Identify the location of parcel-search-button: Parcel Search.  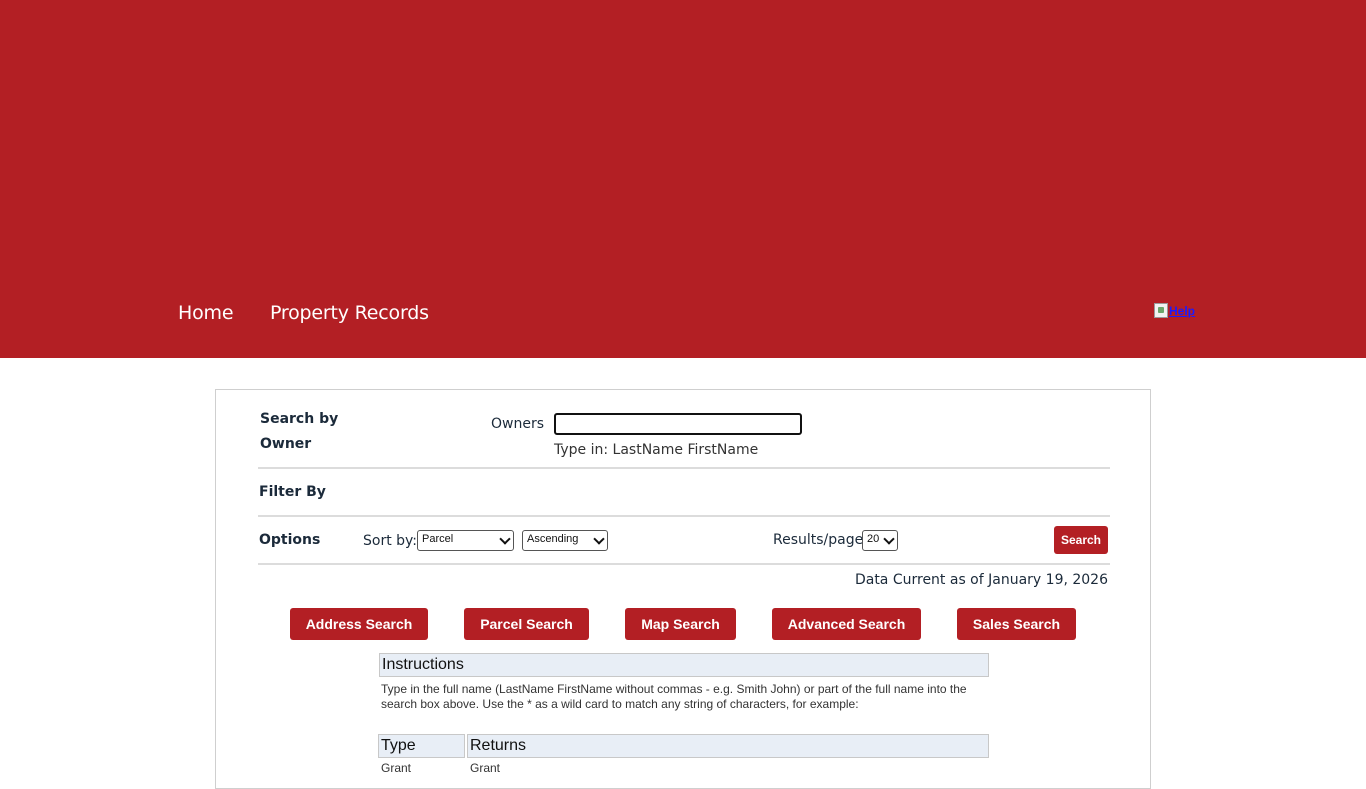
(526, 624).